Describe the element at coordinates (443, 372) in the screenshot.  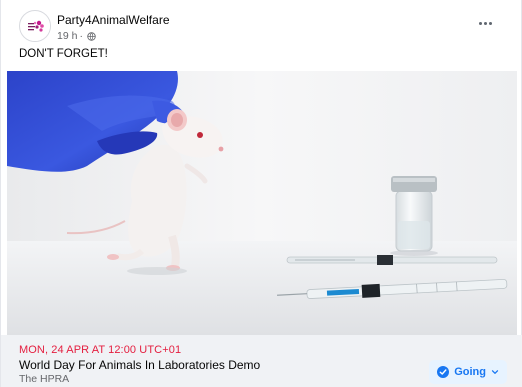
I see `check-circle-icon` at that location.